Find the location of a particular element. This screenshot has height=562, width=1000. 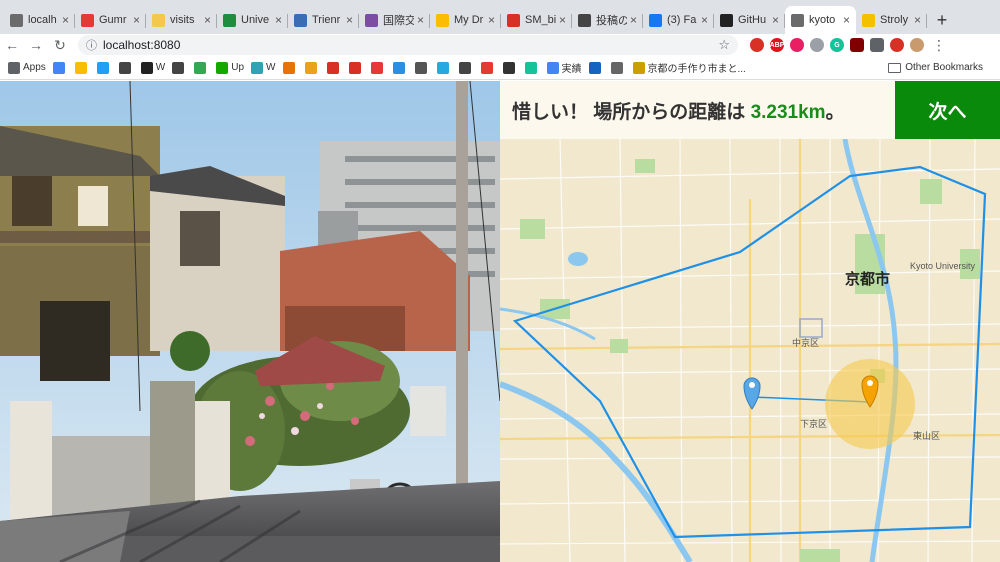

tab-title: Trienr is located at coordinates (326, 20).